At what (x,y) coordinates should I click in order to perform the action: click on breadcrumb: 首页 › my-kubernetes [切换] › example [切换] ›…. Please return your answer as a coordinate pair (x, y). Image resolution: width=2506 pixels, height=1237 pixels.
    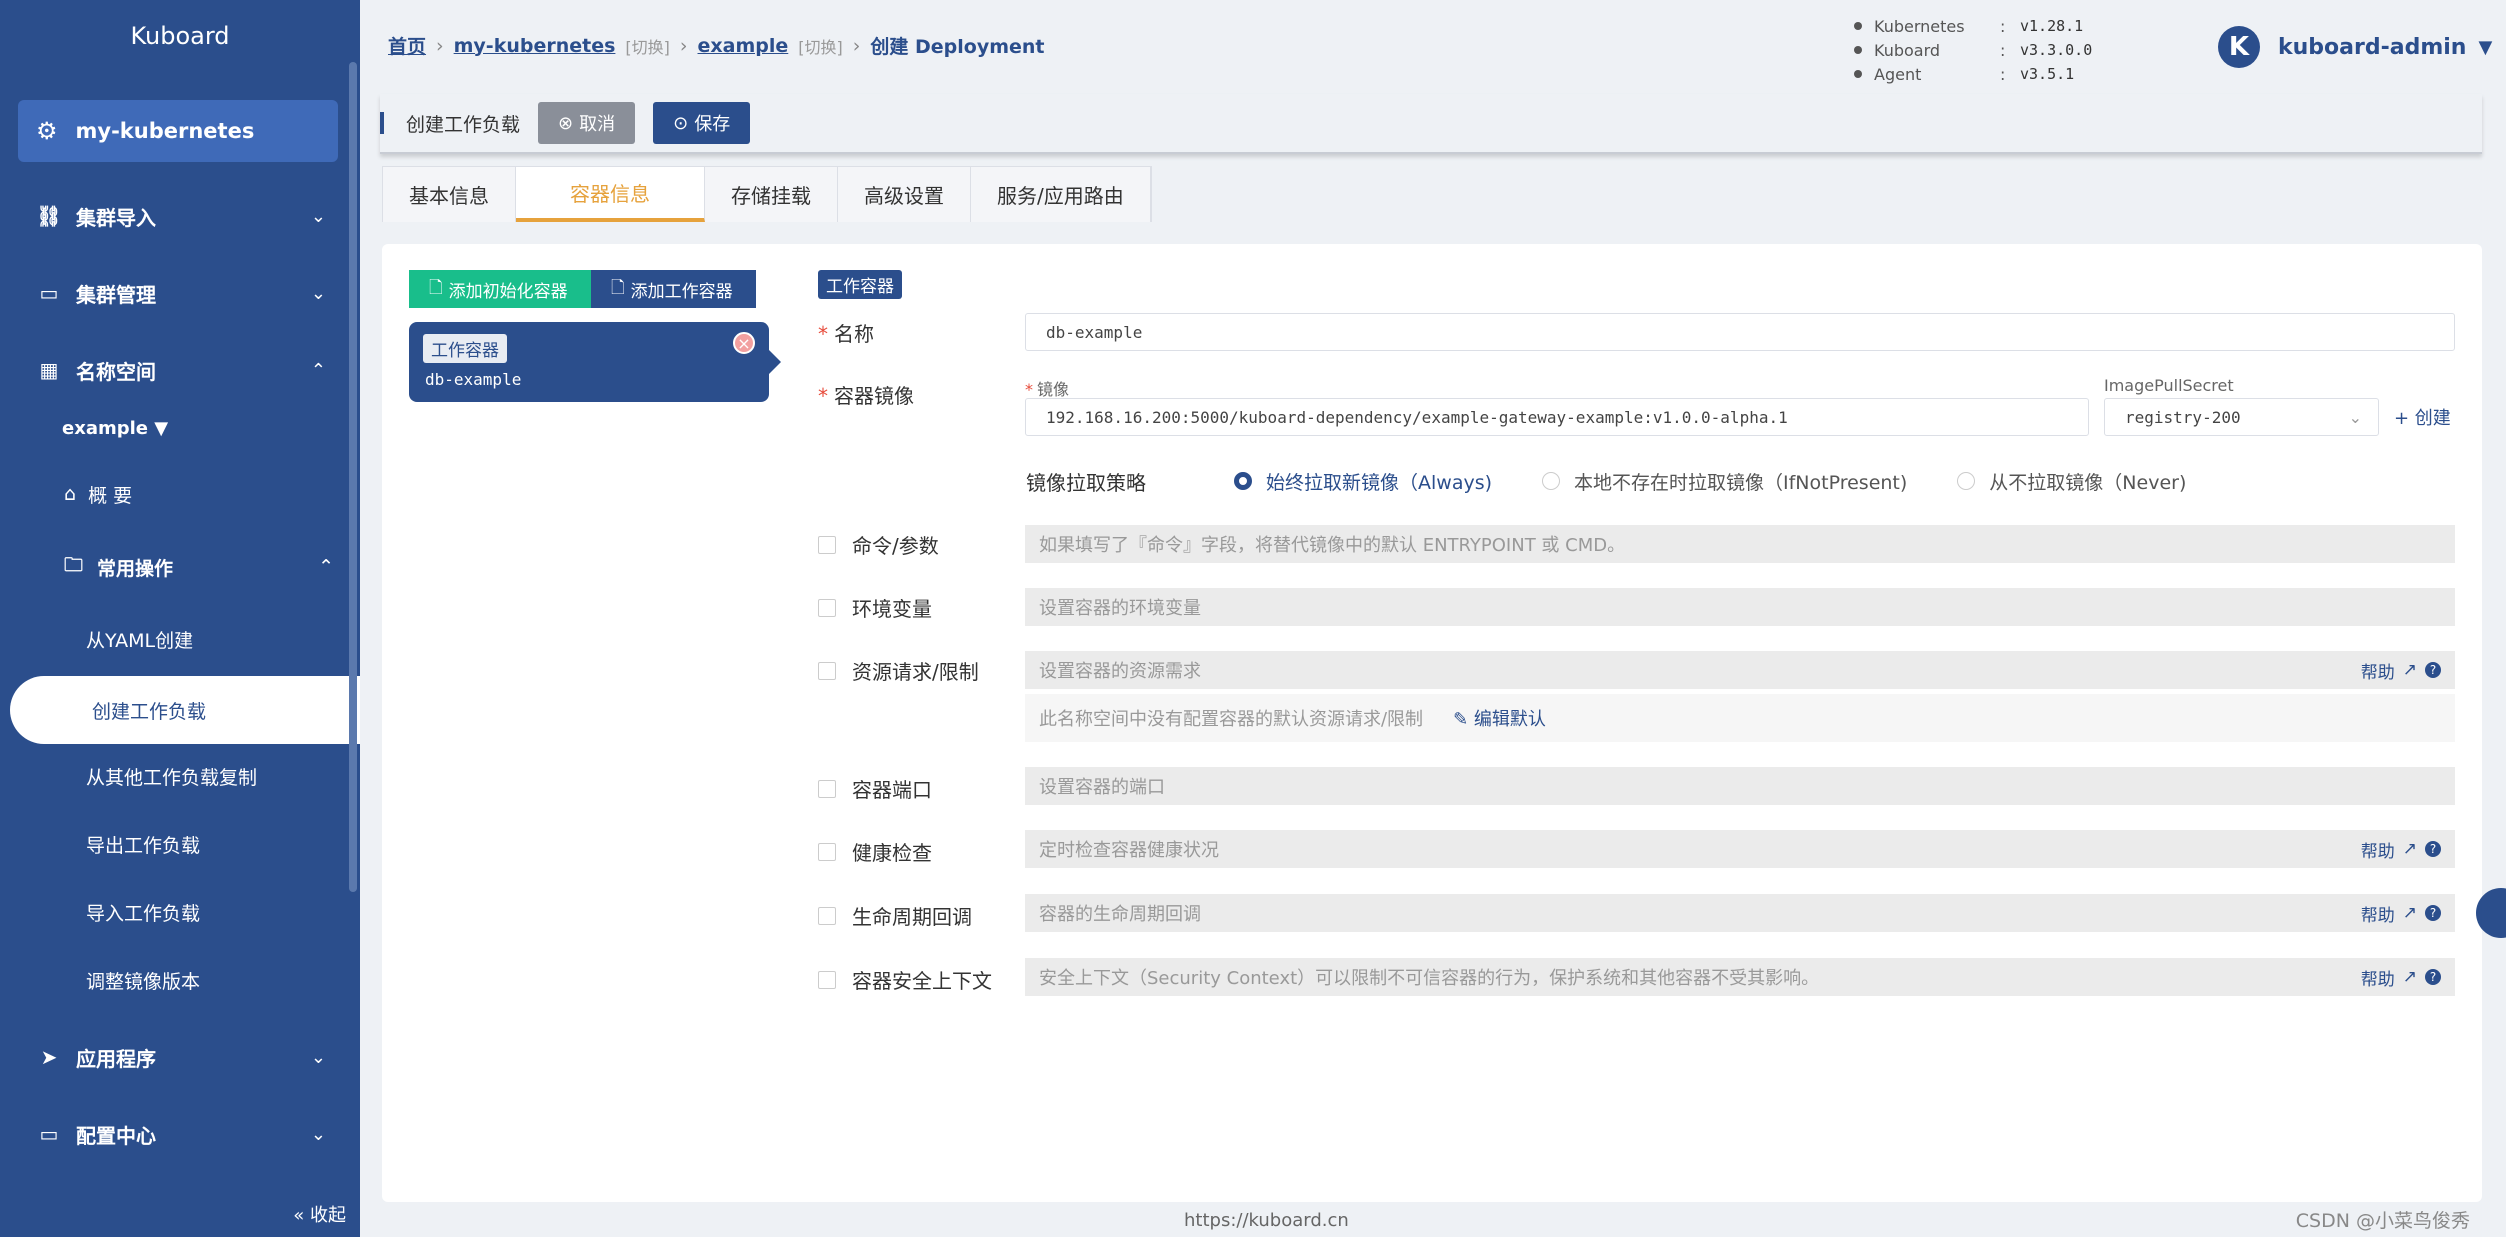
    Looking at the image, I should click on (716, 45).